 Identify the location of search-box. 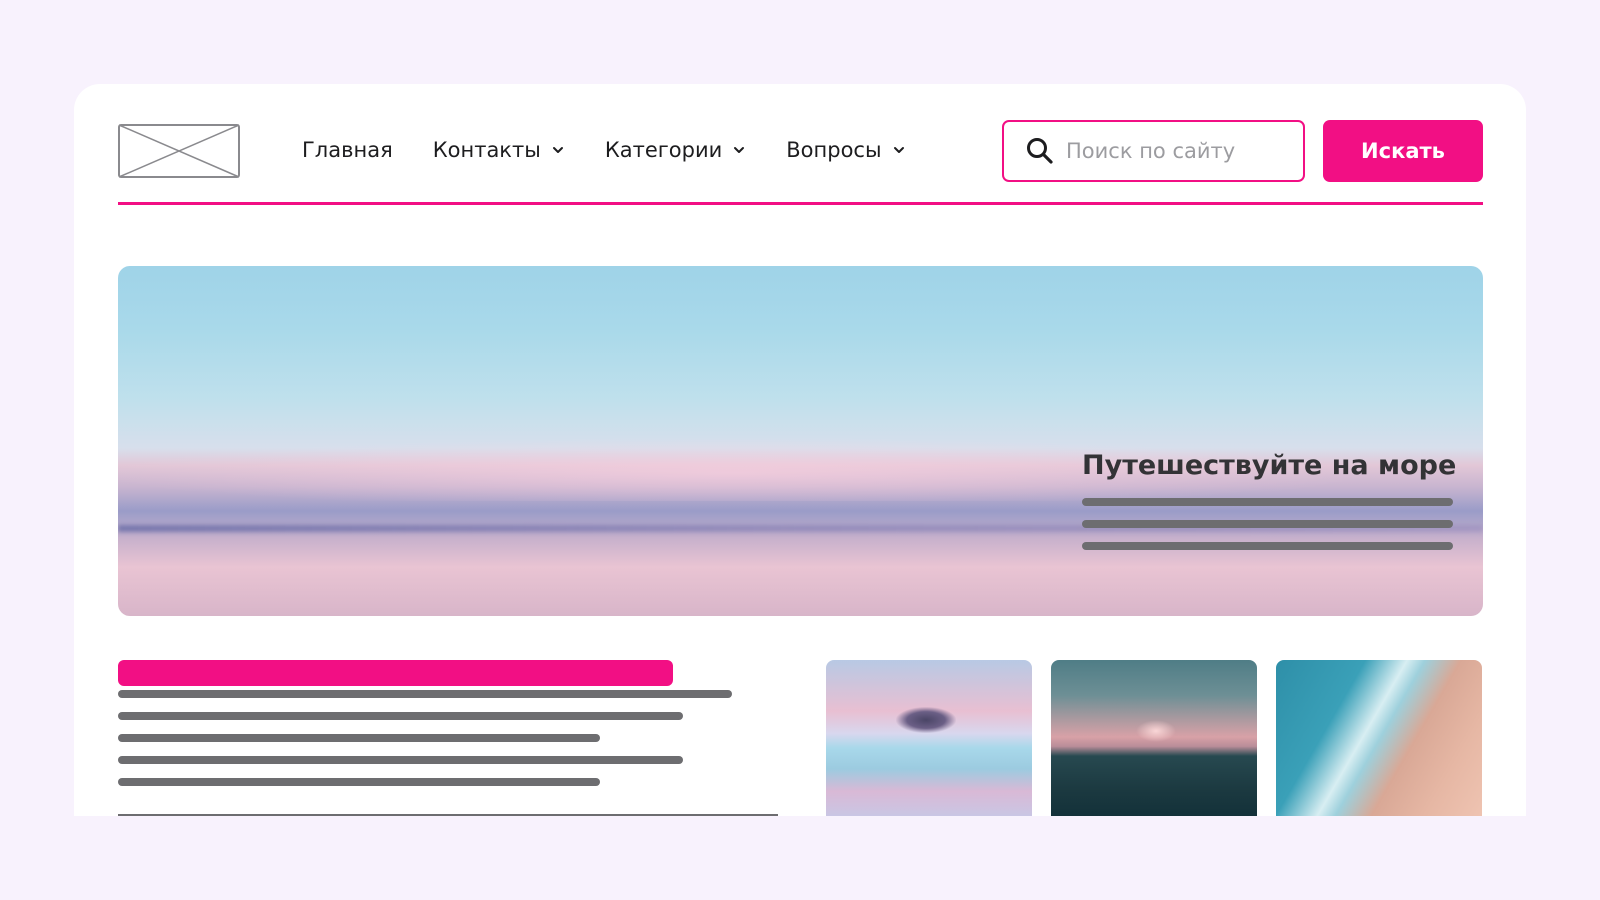
(1153, 151).